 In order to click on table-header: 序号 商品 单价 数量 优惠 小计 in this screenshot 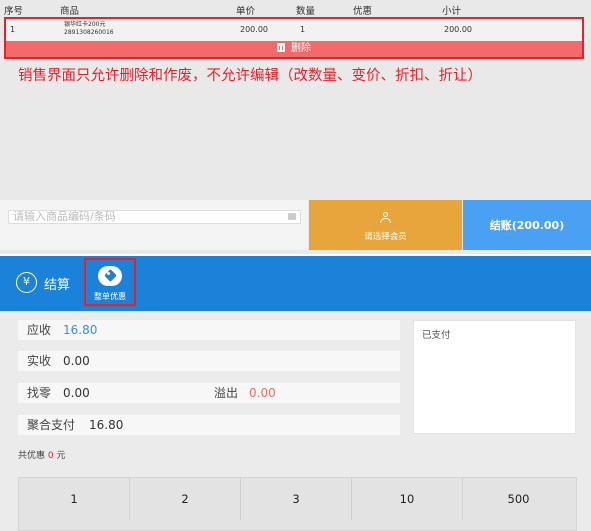, I will do `click(295, 8)`.